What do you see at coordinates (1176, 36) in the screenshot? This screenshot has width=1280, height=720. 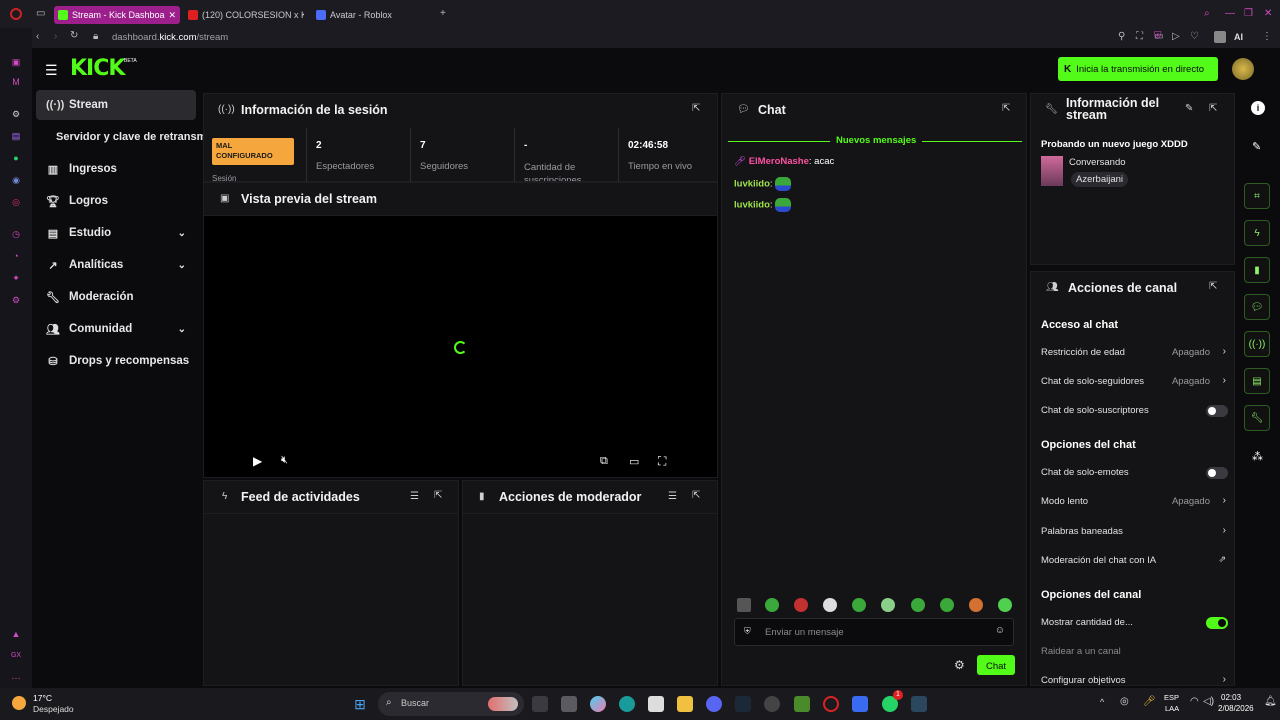 I see `player-icon: ▷` at bounding box center [1176, 36].